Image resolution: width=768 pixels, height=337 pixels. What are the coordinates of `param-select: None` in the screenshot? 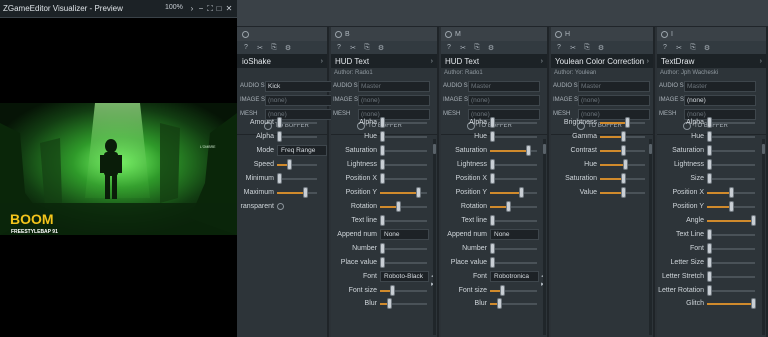 It's located at (514, 234).